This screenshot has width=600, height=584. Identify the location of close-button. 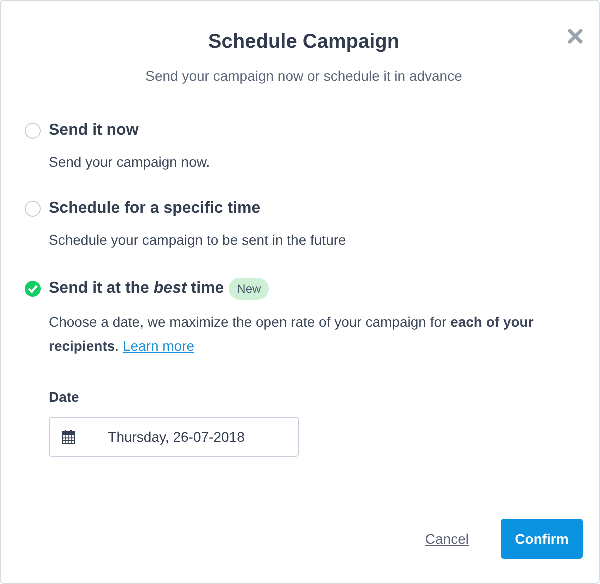
(575, 36).